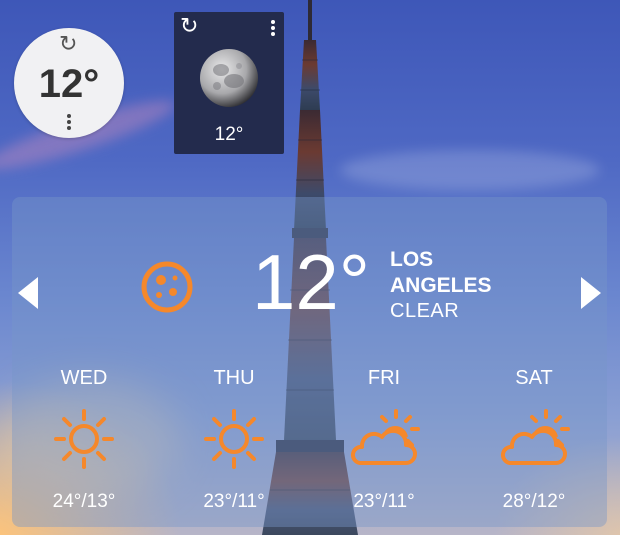 Image resolution: width=620 pixels, height=535 pixels. What do you see at coordinates (425, 311) in the screenshot?
I see `current-condition: CLEAR` at bounding box center [425, 311].